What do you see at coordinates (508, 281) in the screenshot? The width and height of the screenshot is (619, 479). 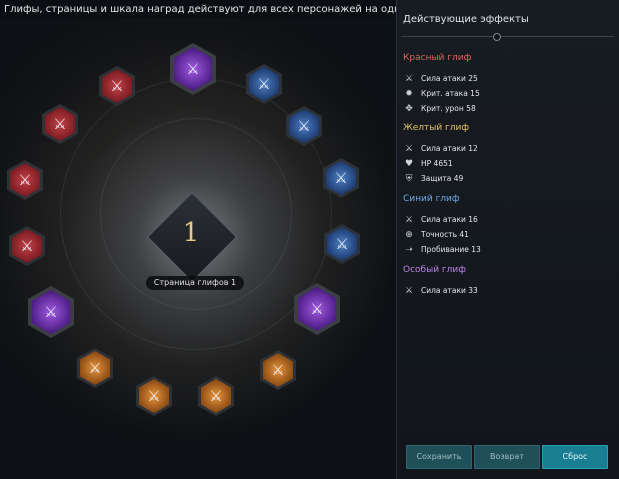 I see `special-glyph-section: Особый глиф ⚔ Сила атаки 33` at bounding box center [508, 281].